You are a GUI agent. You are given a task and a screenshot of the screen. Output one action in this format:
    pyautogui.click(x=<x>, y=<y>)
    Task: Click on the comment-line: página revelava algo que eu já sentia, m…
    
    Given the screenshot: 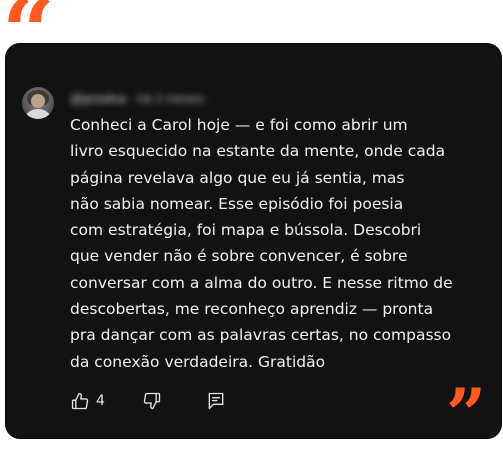 What is the action you would take?
    pyautogui.click(x=237, y=177)
    